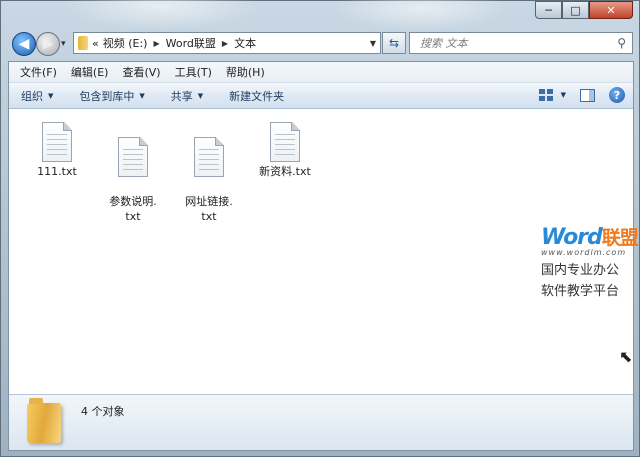 The height and width of the screenshot is (457, 640). Describe the element at coordinates (285, 171) in the screenshot. I see `file-name: 新资料.txt` at that location.